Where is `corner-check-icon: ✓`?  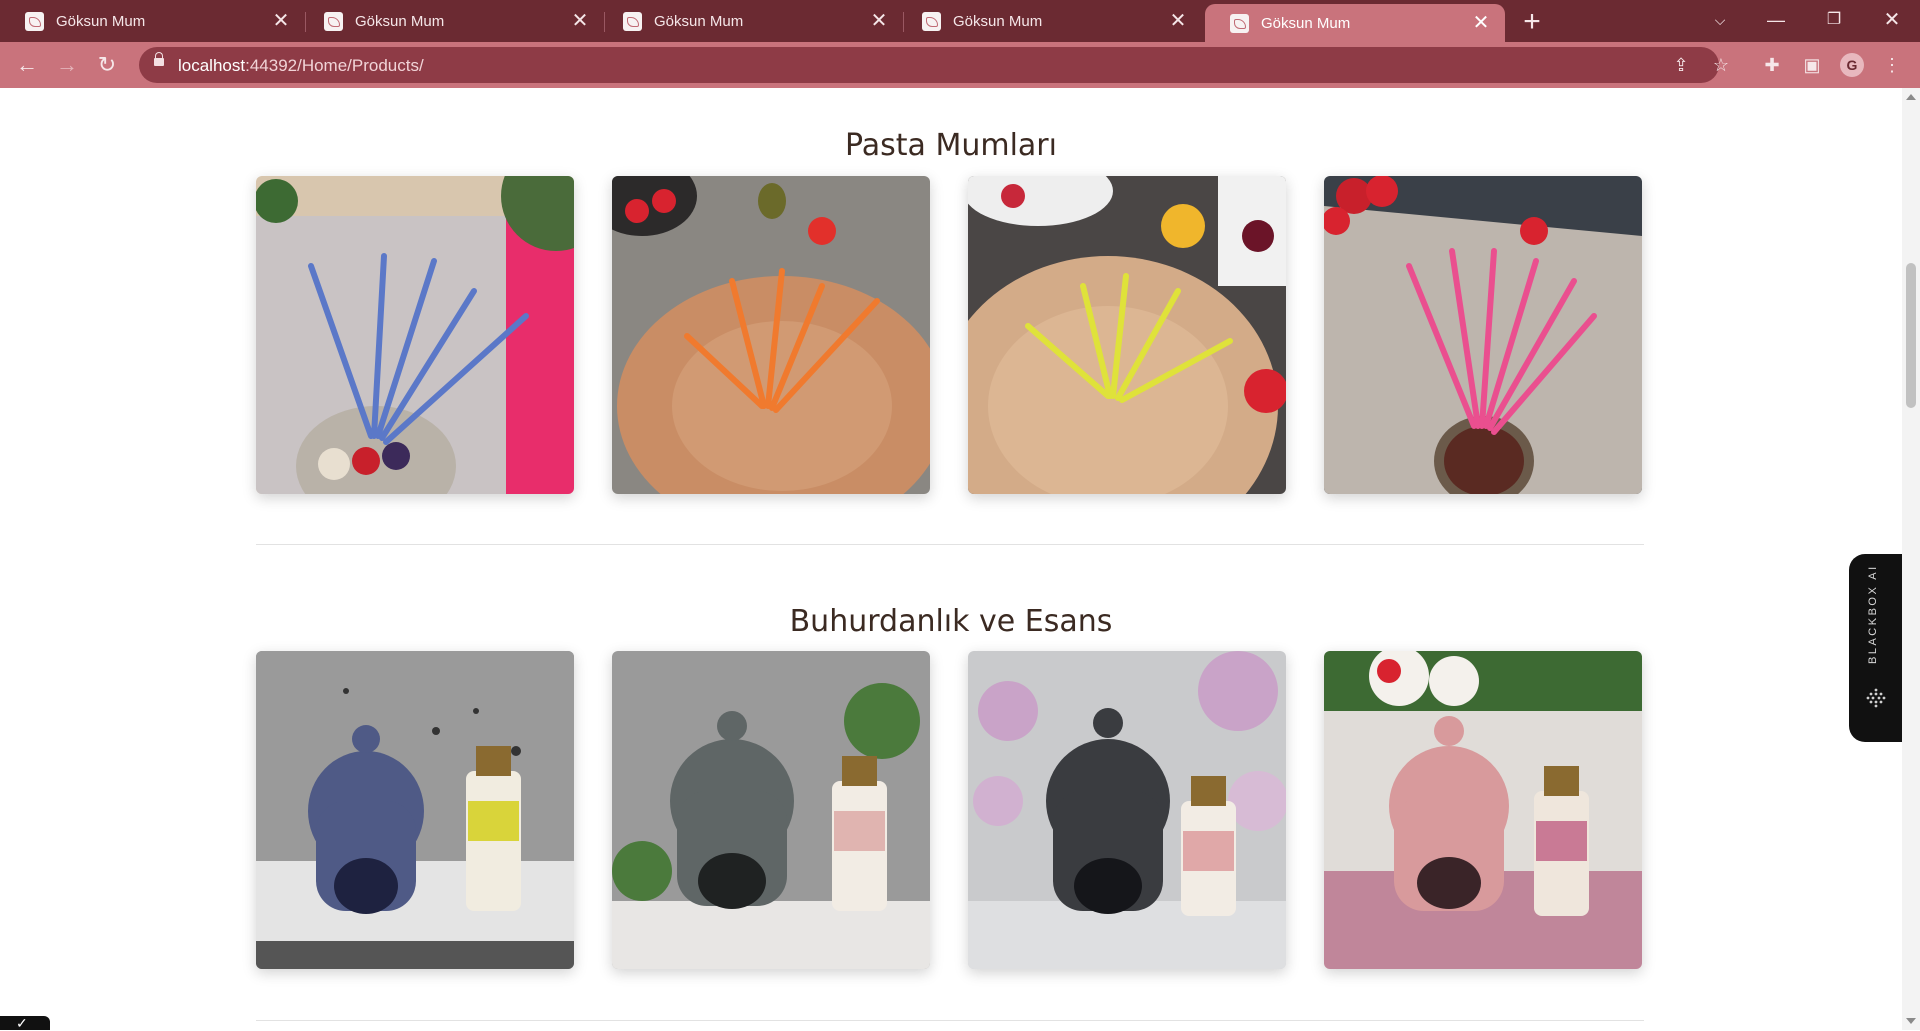
corner-check-icon: ✓ is located at coordinates (25, 1023).